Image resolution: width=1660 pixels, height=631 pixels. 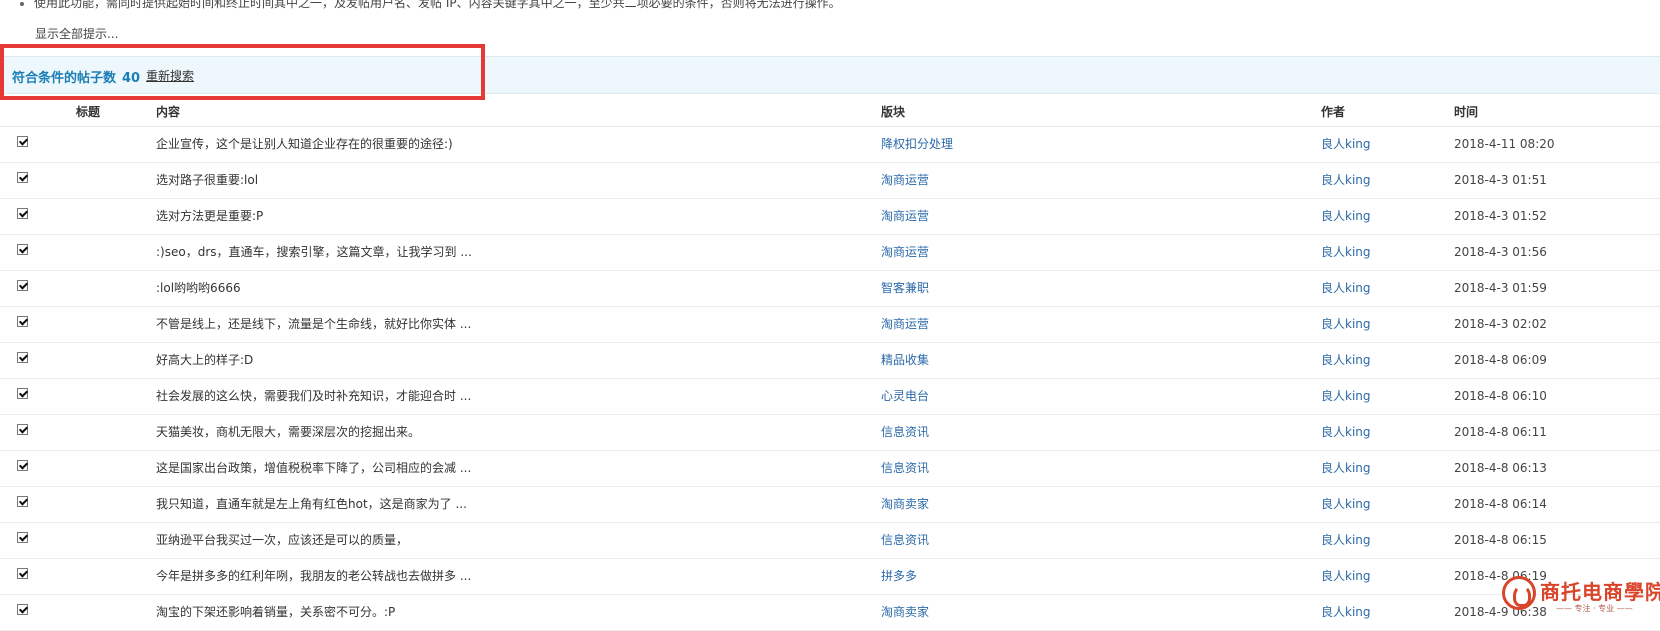 I want to click on result-count: 符合条件的帖子数 40, so click(x=76, y=76).